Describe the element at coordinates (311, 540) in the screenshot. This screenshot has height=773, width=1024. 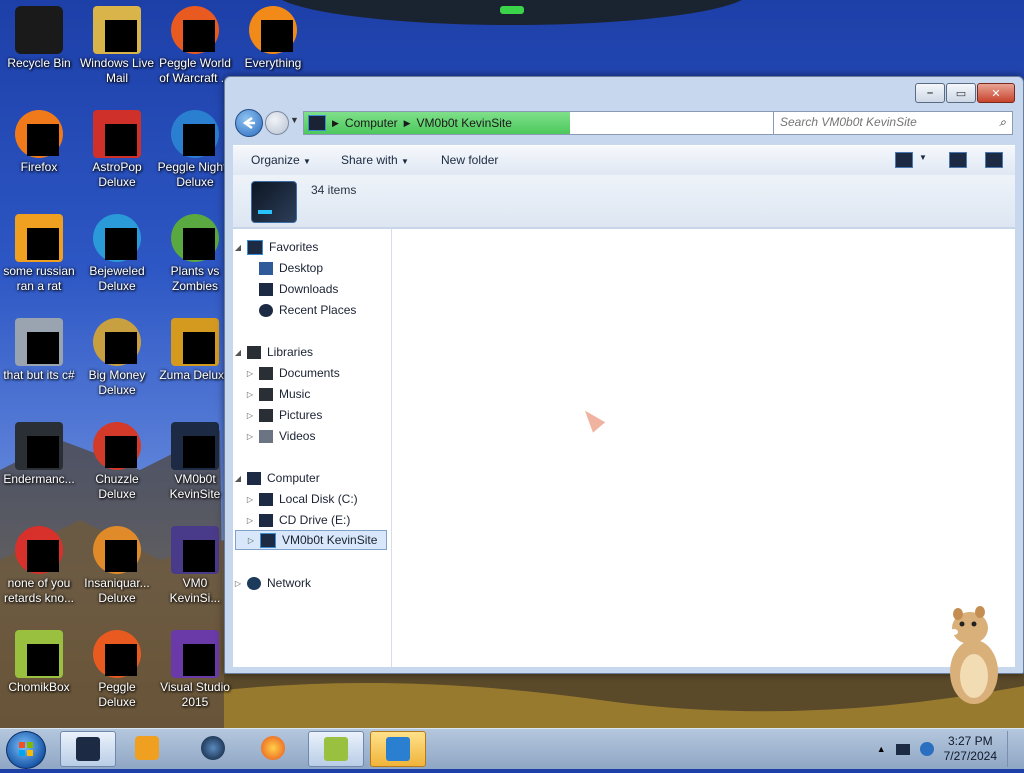
I see `nav-vm-site: ▷ VM0b0t KevinSite` at that location.